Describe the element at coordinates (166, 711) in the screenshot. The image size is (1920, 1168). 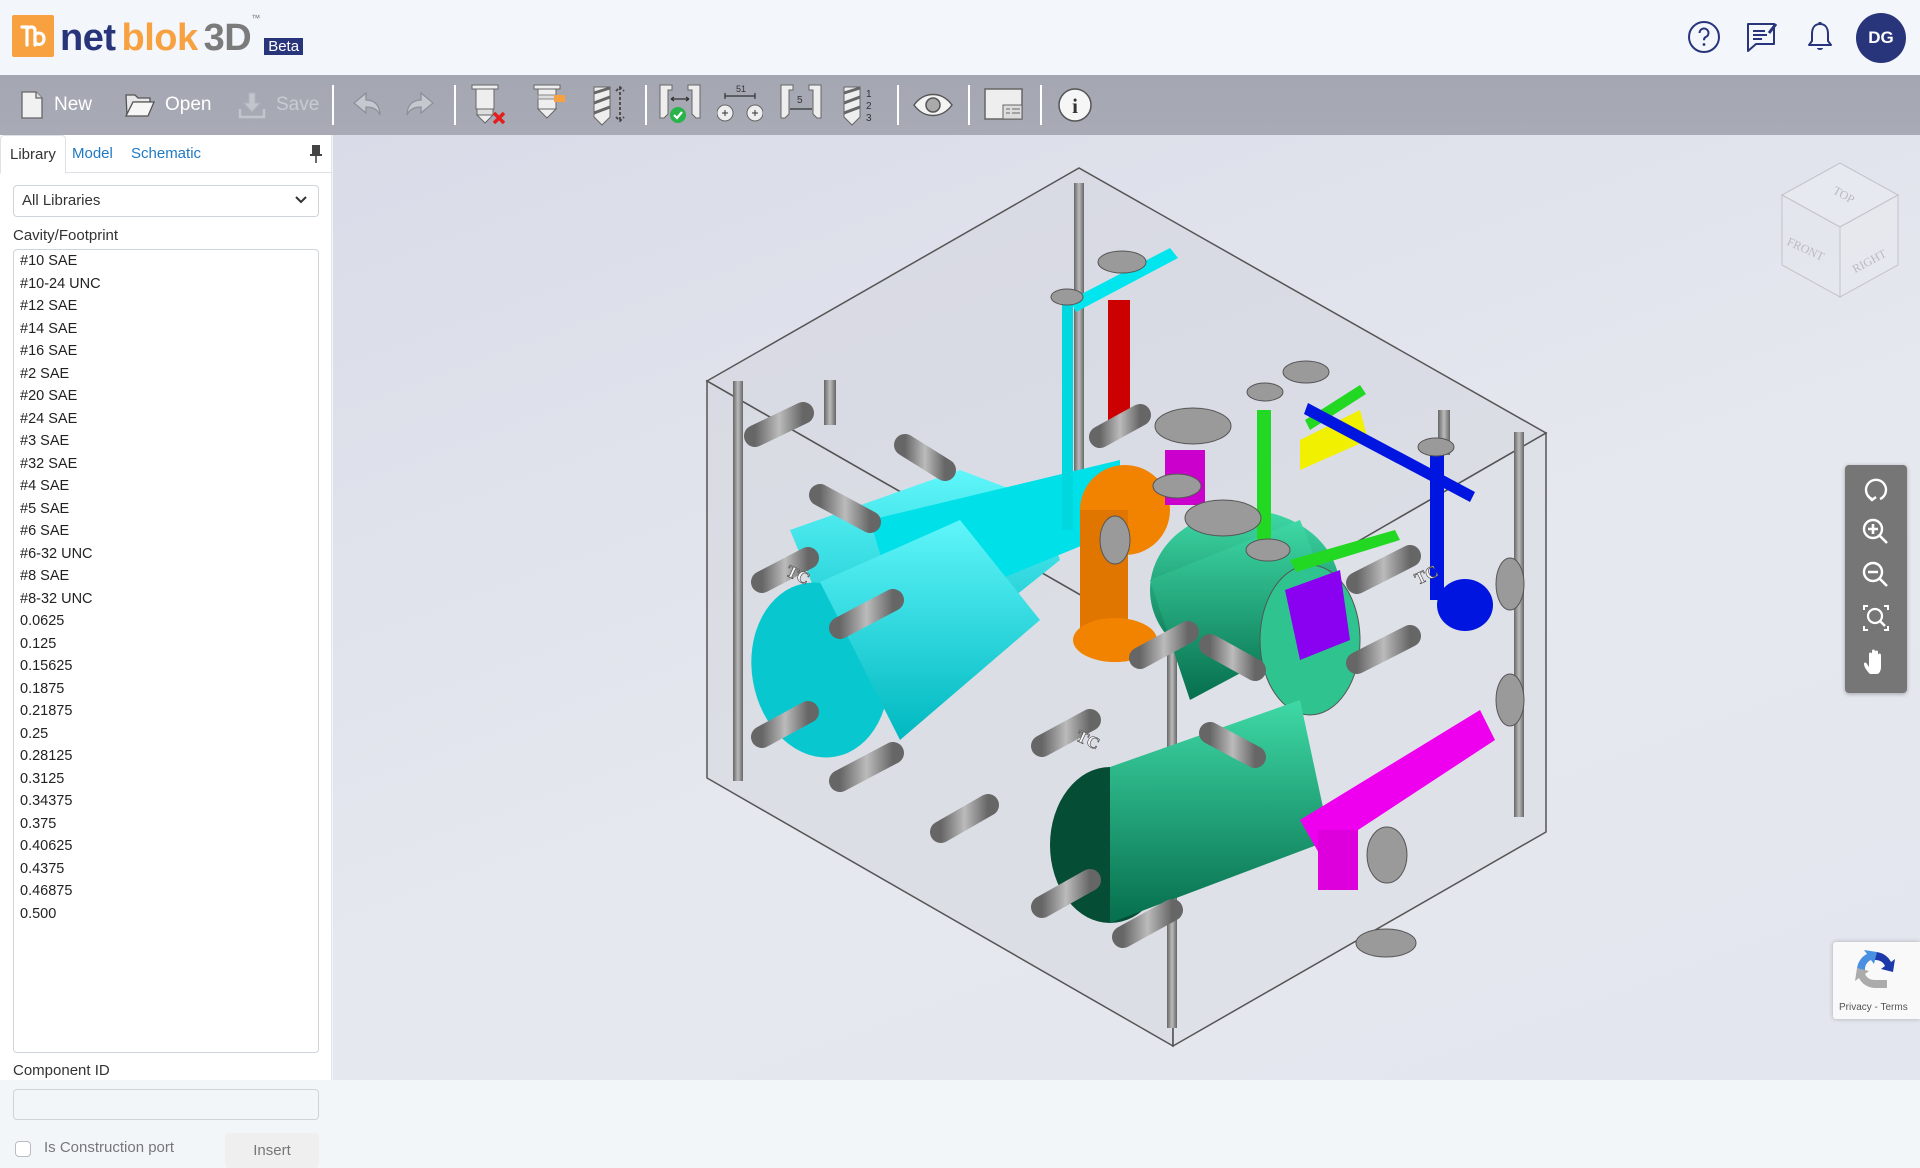
I see `cavity-list-item: 0.21875` at that location.